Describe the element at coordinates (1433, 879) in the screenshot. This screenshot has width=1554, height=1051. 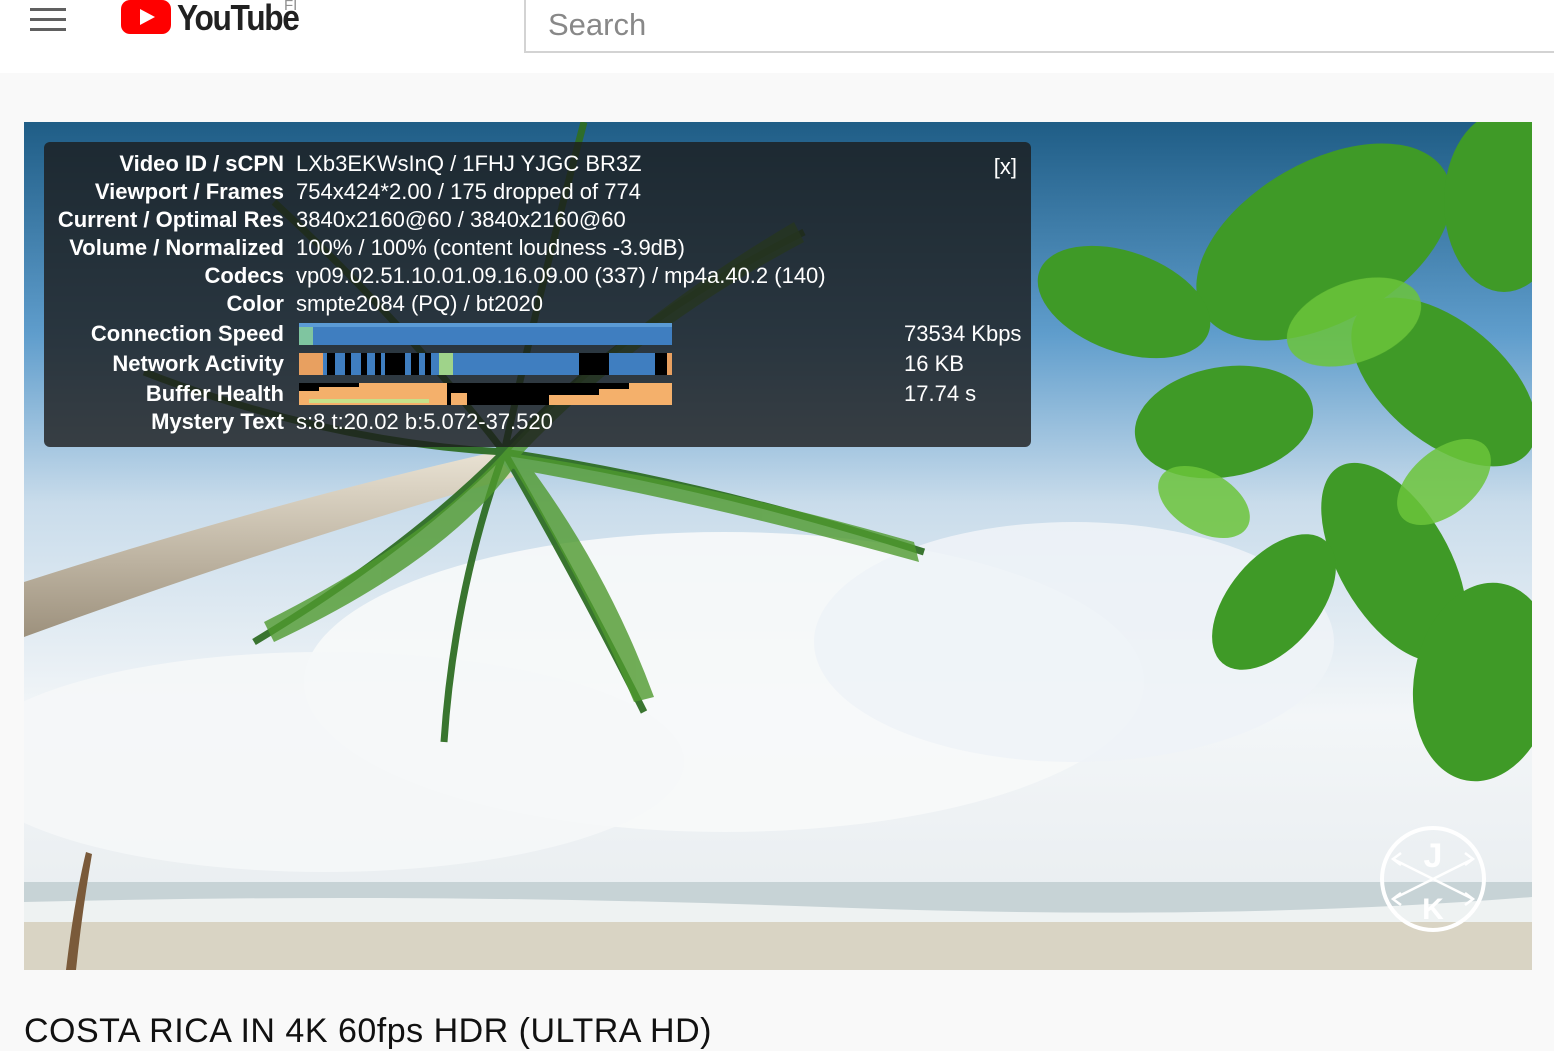
I see `channel-watermark-icon: J K` at that location.